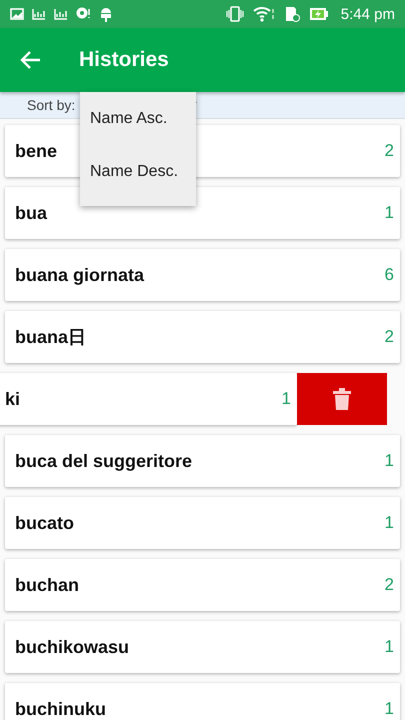 The width and height of the screenshot is (405, 720). What do you see at coordinates (31, 213) in the screenshot?
I see `word-text: bua` at bounding box center [31, 213].